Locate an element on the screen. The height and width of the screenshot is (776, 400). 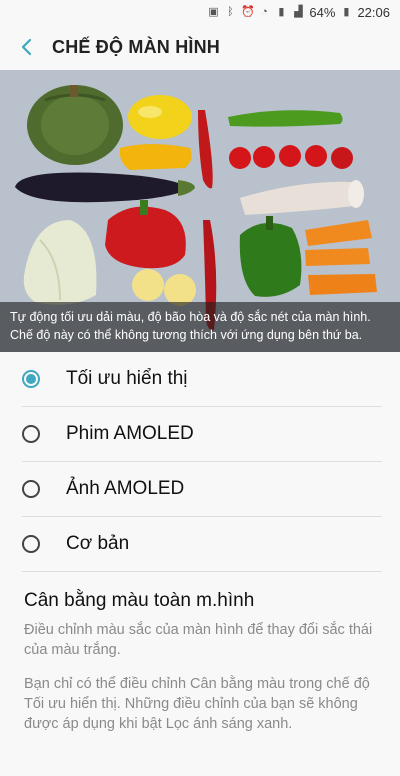
status-bar: ▣ ᛒ ⏰ ◔ ▮ ▟ 64% ▮ 22:06 is located at coordinates (200, 12).